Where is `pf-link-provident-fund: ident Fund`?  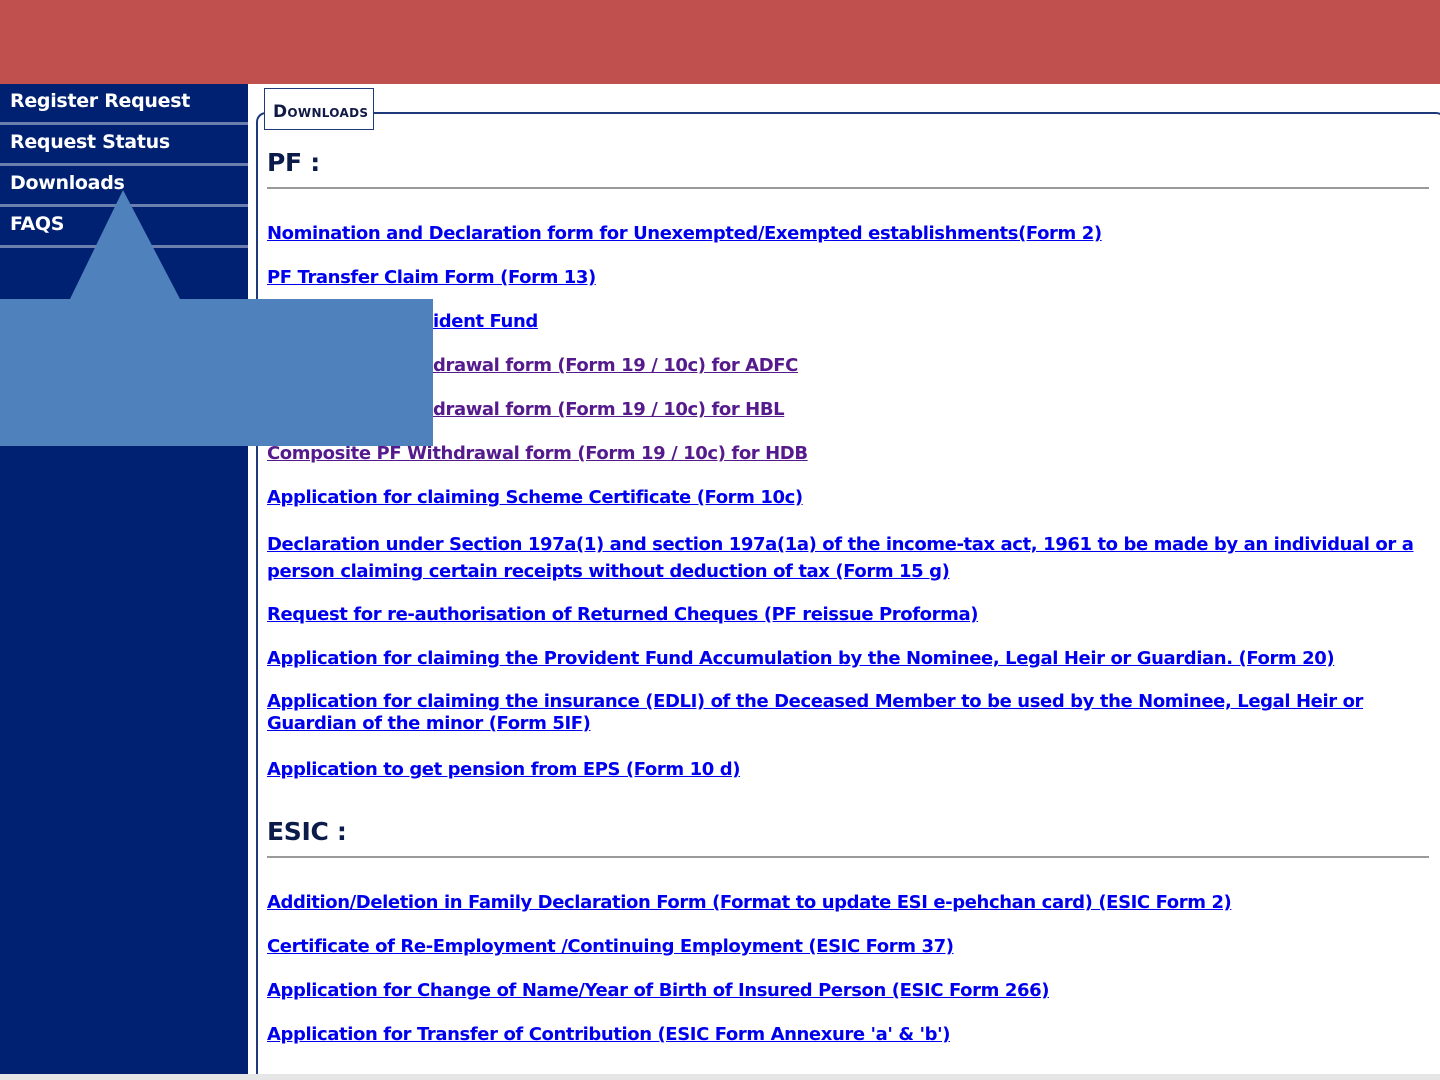 pf-link-provident-fund: ident Fund is located at coordinates (936, 322).